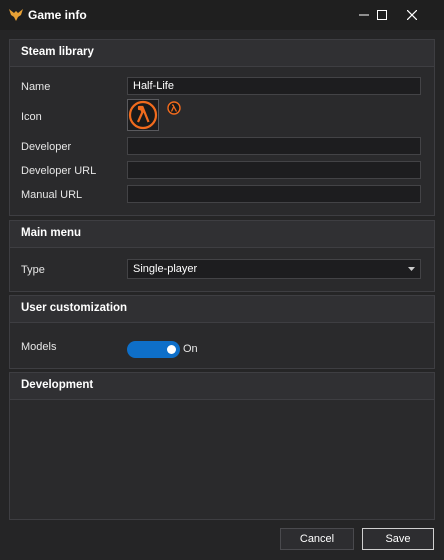  I want to click on section-title: Steam library, so click(57, 52).